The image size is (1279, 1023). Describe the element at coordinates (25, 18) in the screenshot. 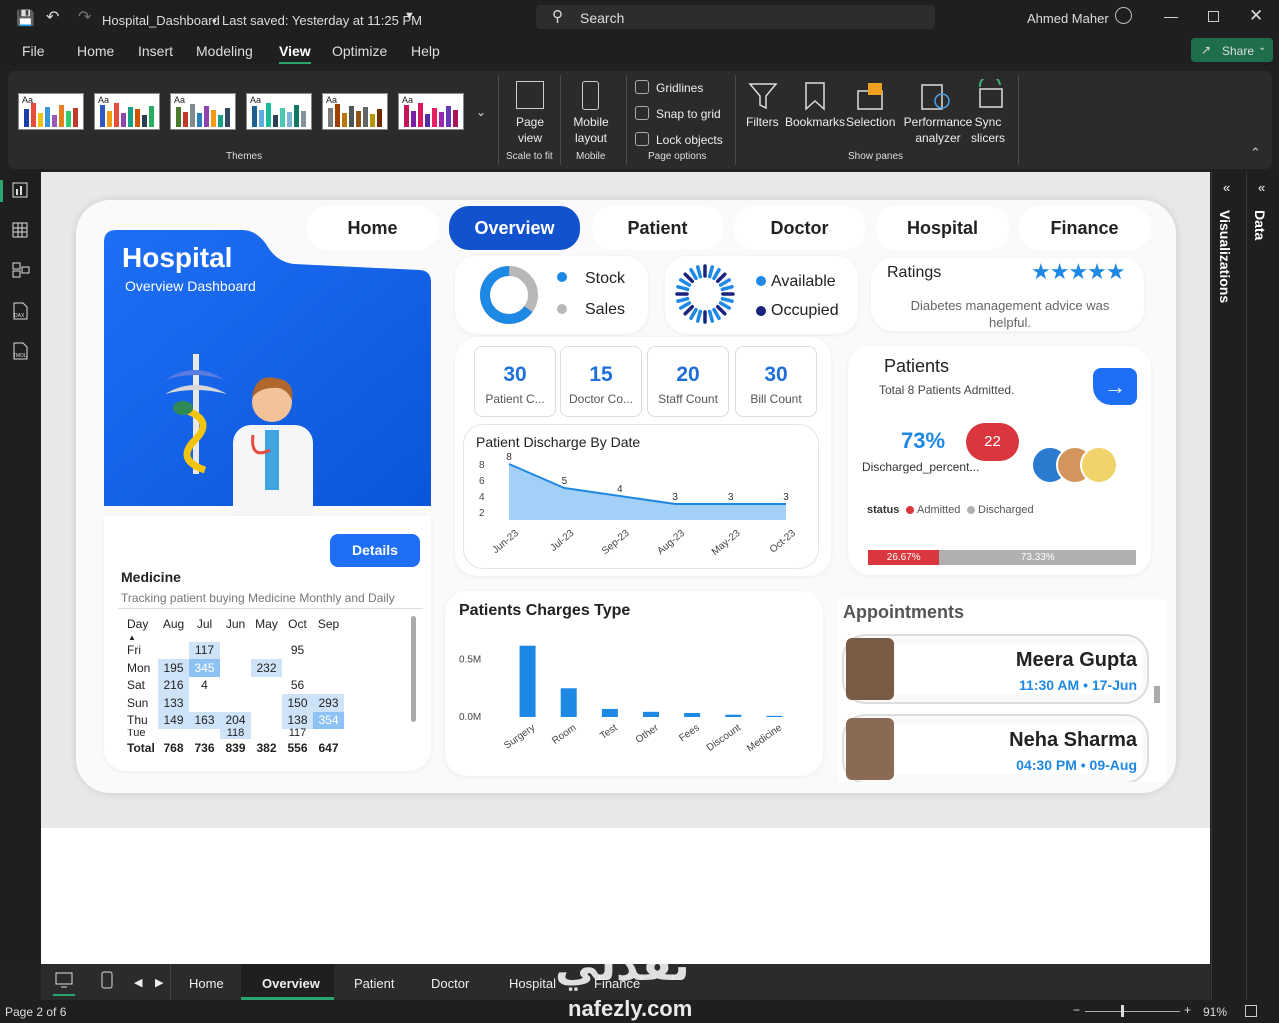

I see `save-icon: 💾` at that location.